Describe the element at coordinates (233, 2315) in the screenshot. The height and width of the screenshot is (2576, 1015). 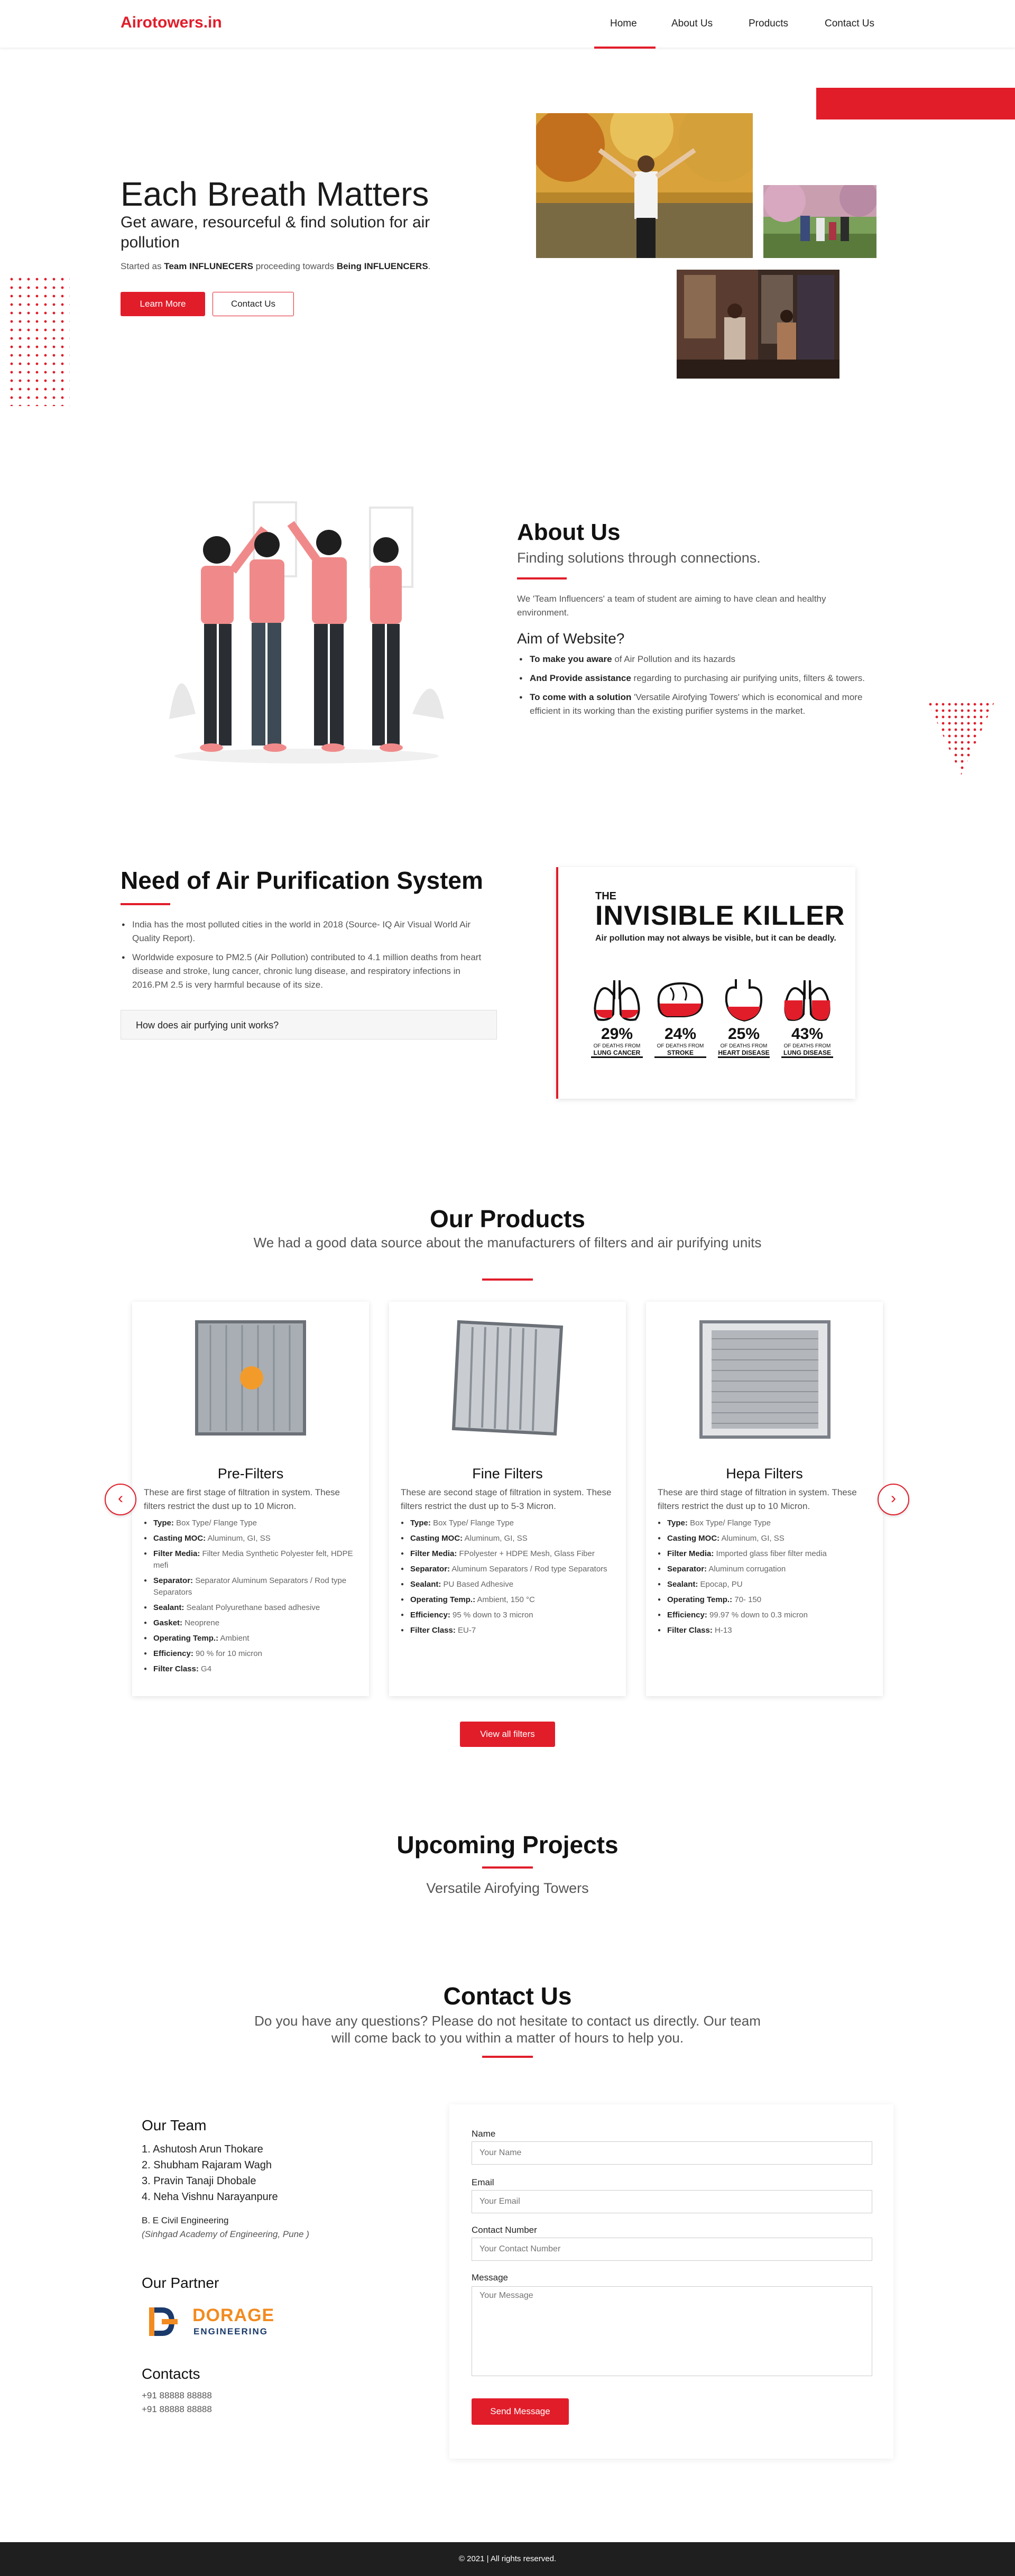
I see `partner-logo-main: DORAGE` at that location.